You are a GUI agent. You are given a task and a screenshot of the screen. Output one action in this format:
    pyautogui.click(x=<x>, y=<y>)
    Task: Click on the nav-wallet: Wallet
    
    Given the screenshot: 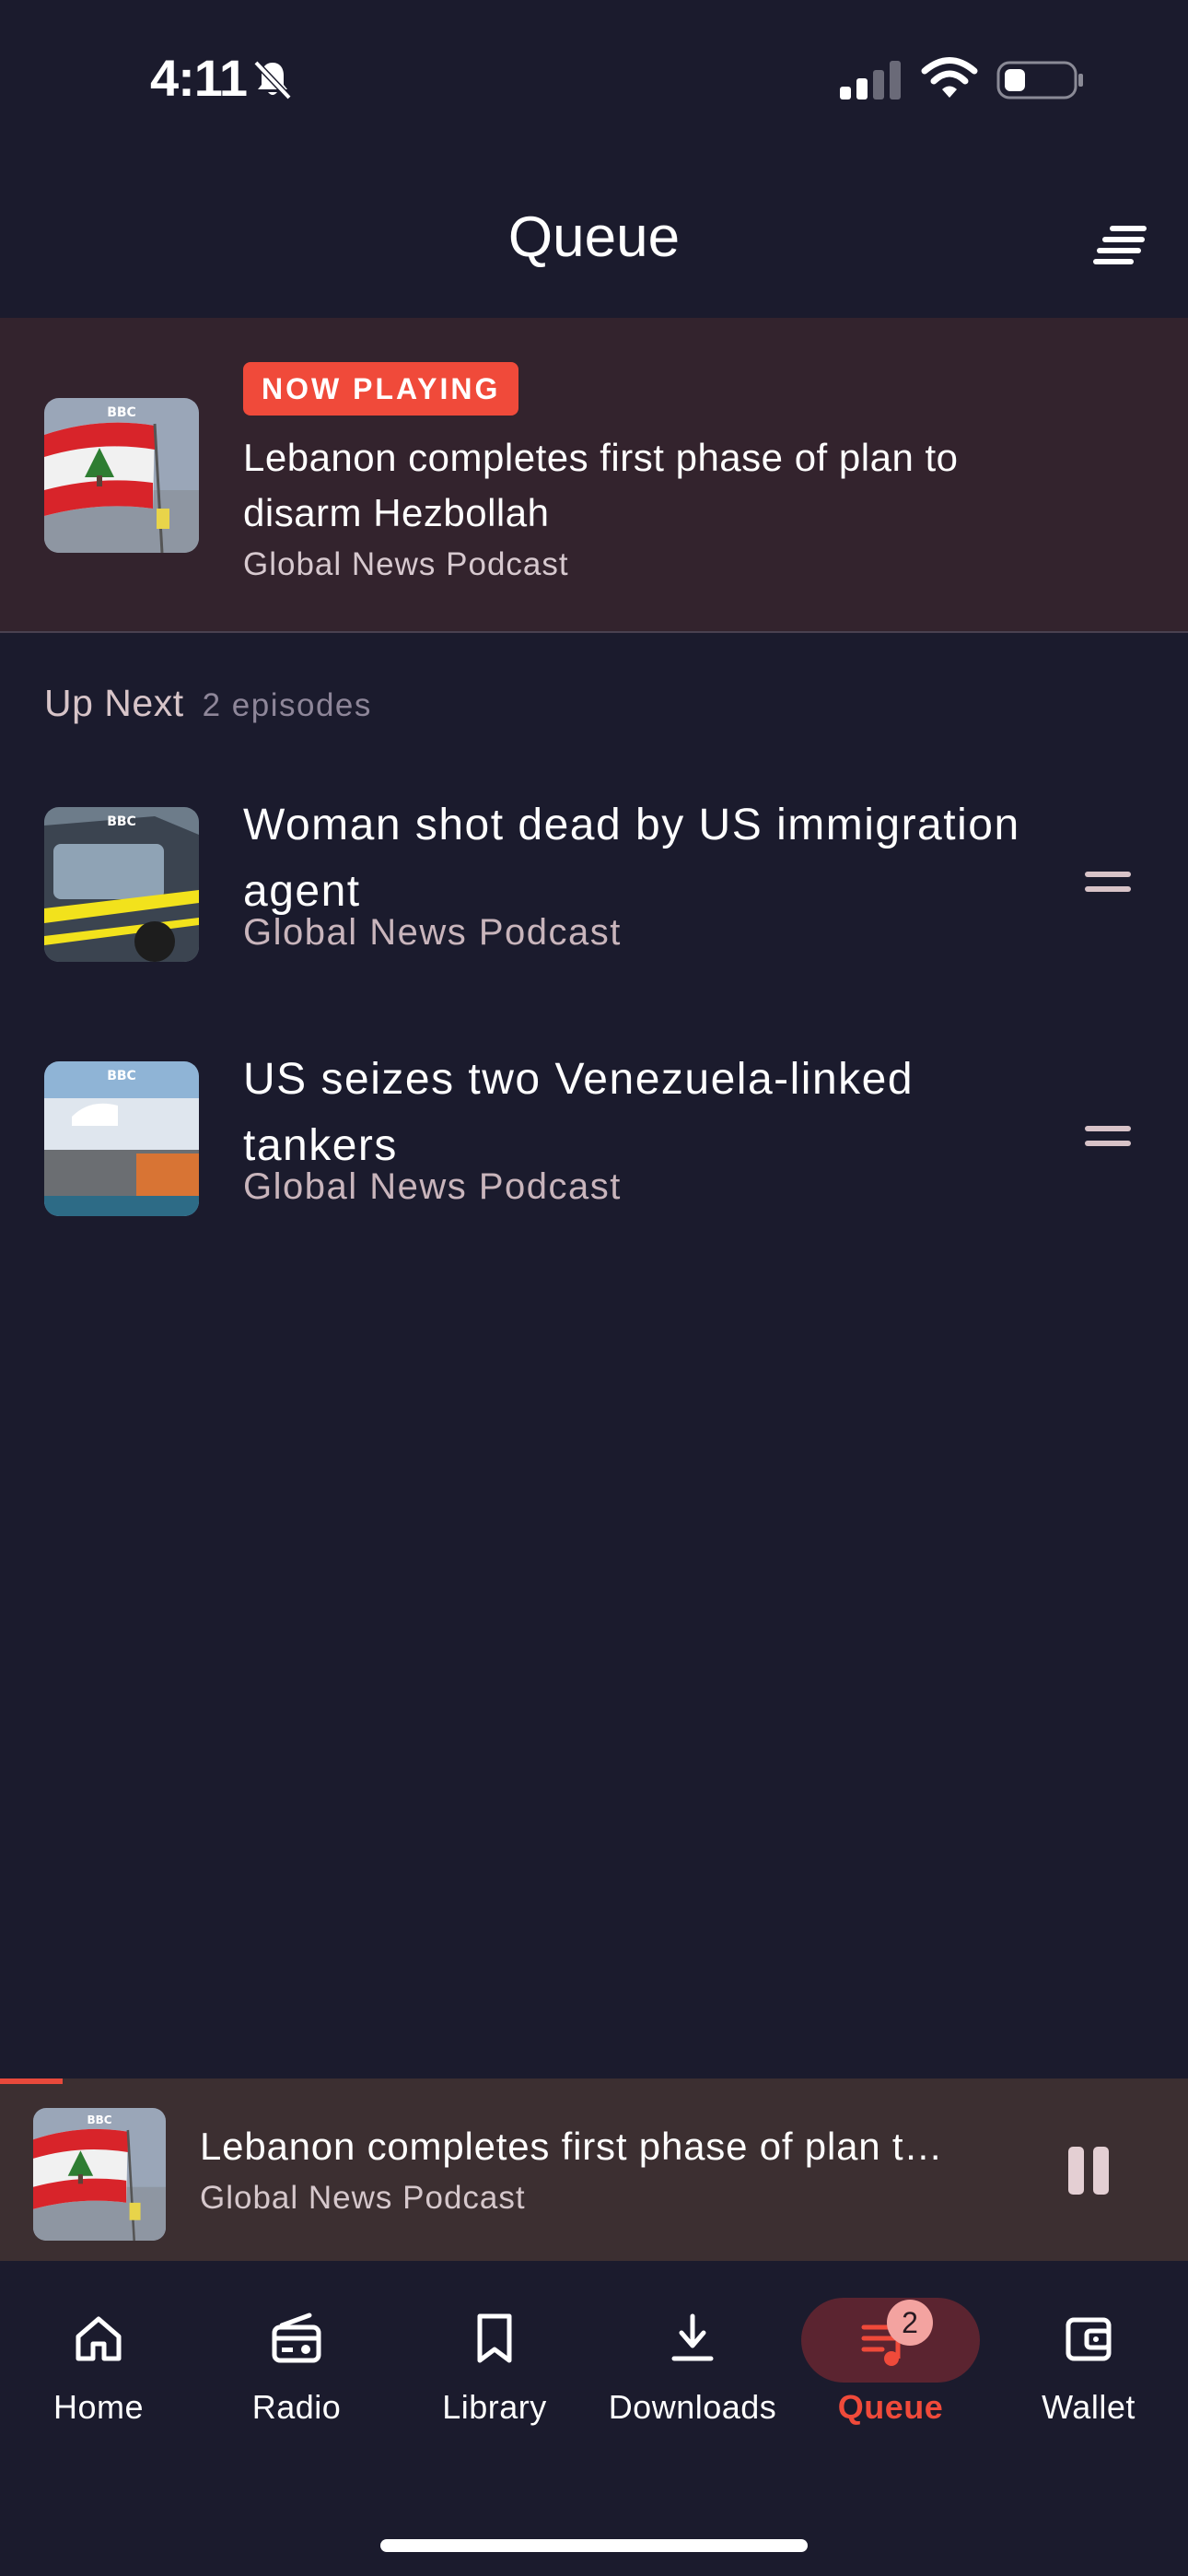 What is the action you would take?
    pyautogui.click(x=1088, y=2367)
    